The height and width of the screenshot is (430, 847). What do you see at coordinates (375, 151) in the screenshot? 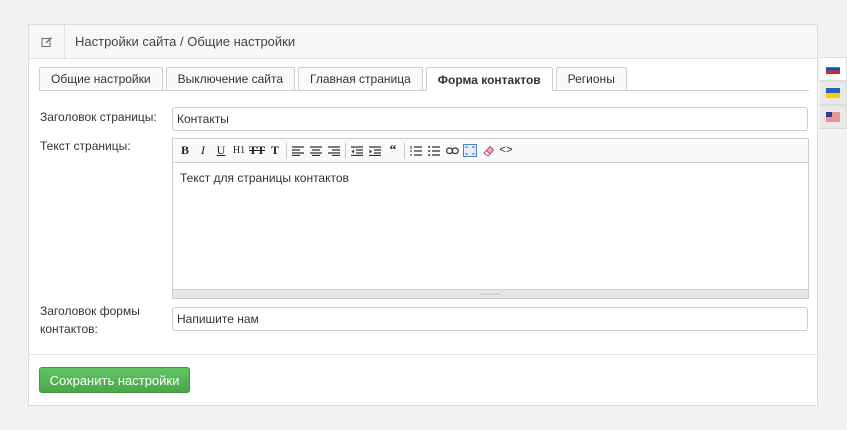
I see `indent-icon` at bounding box center [375, 151].